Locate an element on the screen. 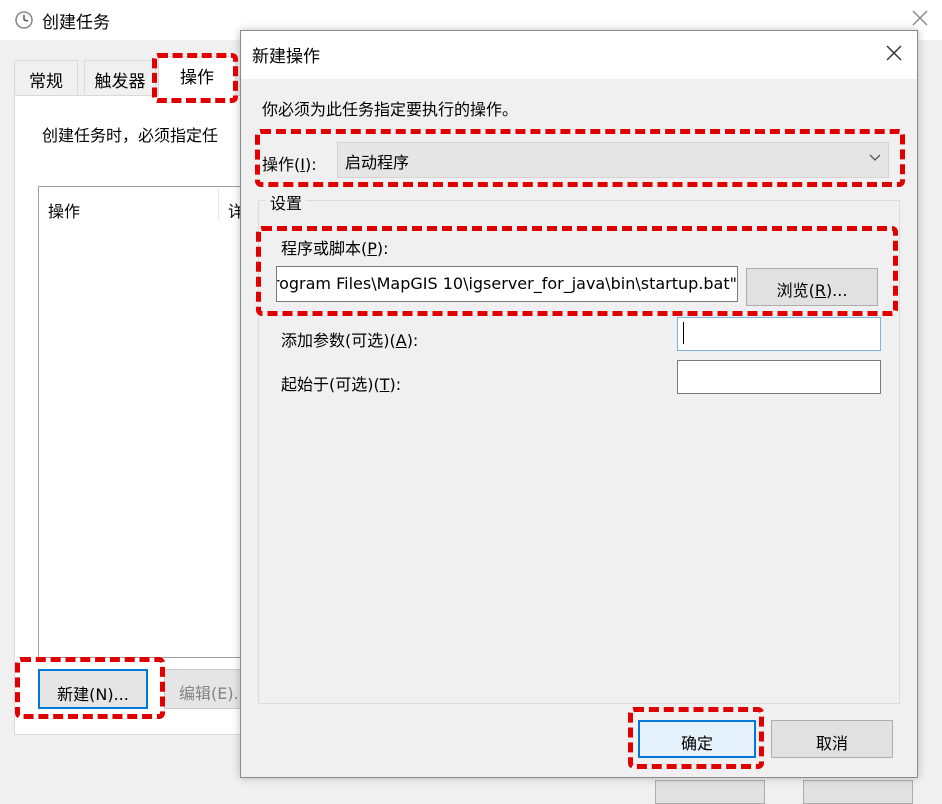 The image size is (942, 804). dialog-instruction: 你必须为此任务指定要执行的操作。 is located at coordinates (390, 109).